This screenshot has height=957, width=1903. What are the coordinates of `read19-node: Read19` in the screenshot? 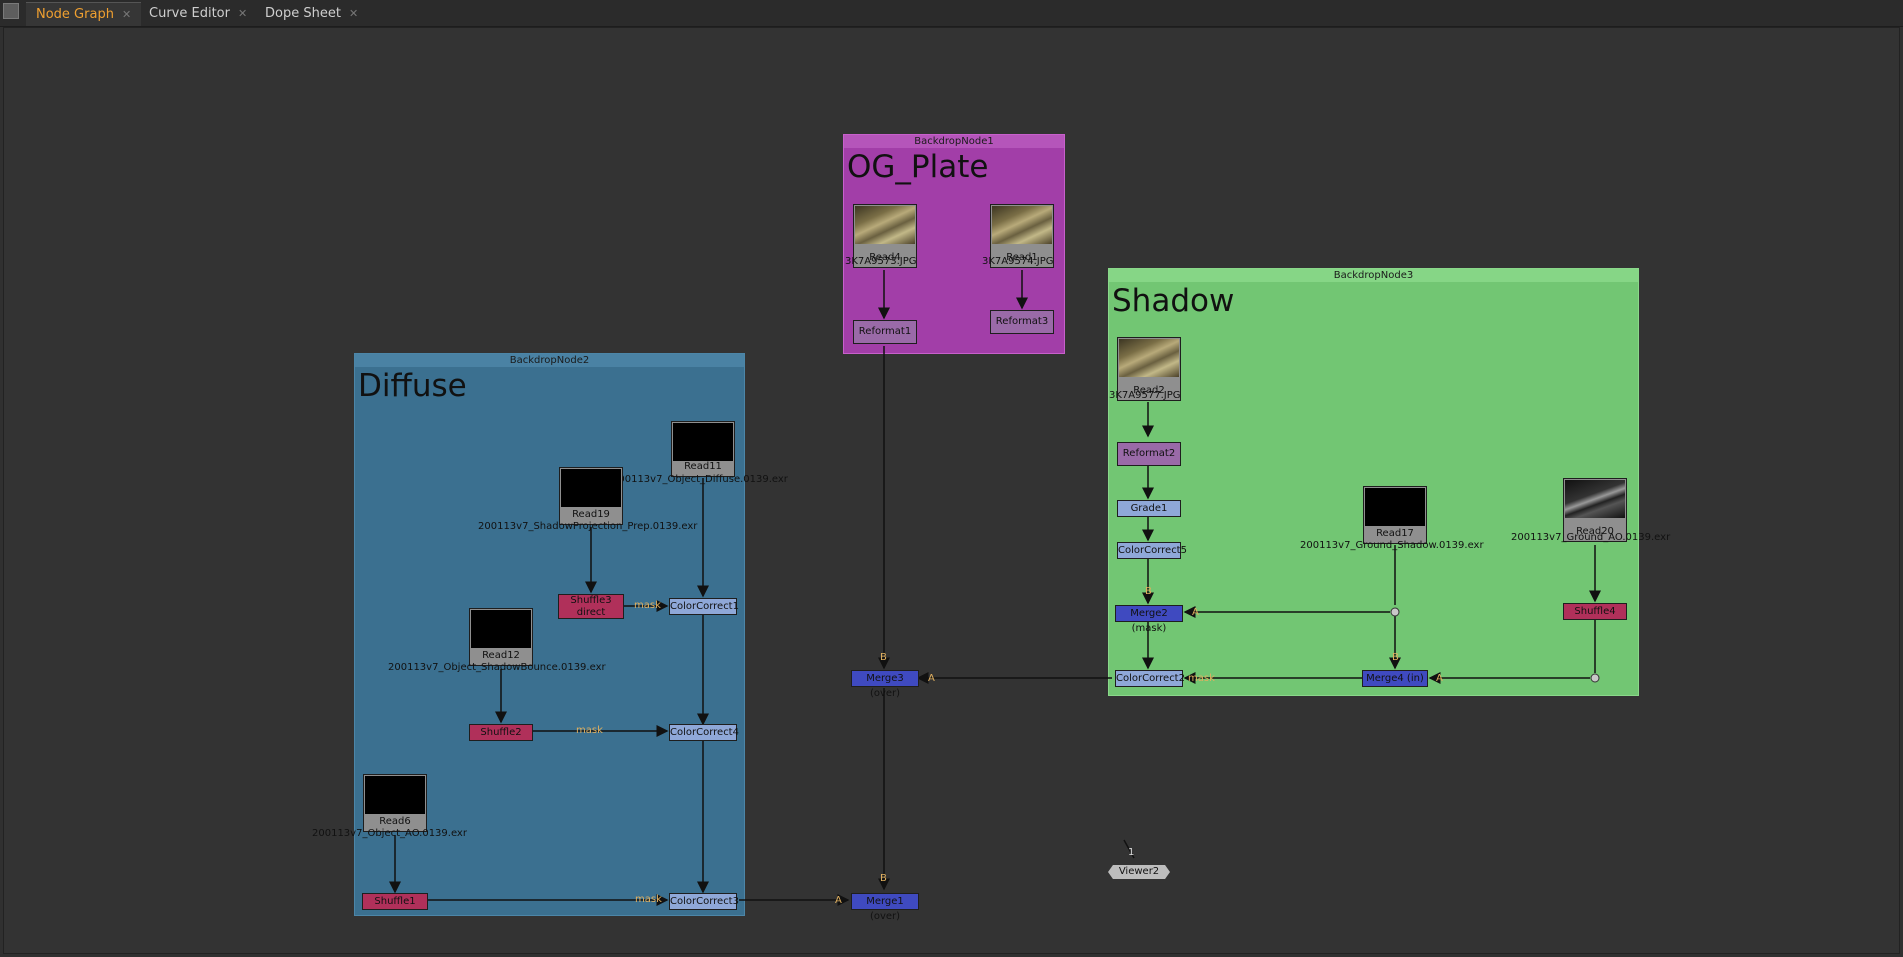 It's located at (591, 496).